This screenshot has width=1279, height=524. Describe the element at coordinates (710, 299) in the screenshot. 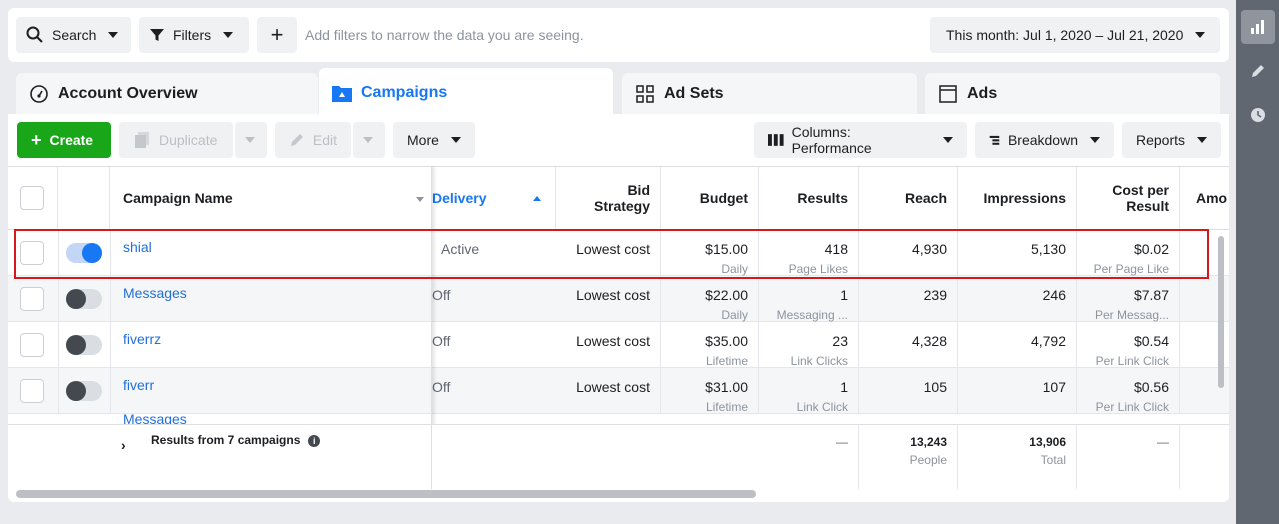

I see `cell-budget: $22.00 Daily` at that location.